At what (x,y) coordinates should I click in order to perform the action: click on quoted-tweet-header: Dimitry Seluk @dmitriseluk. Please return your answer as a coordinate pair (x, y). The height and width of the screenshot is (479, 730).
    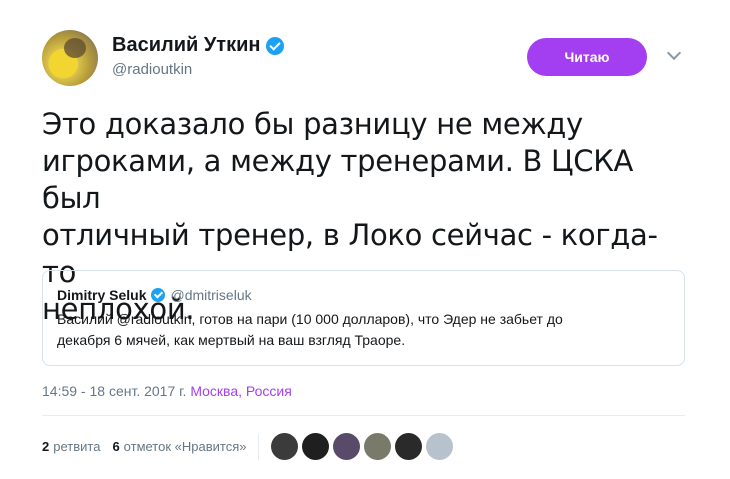
    Looking at the image, I should click on (363, 295).